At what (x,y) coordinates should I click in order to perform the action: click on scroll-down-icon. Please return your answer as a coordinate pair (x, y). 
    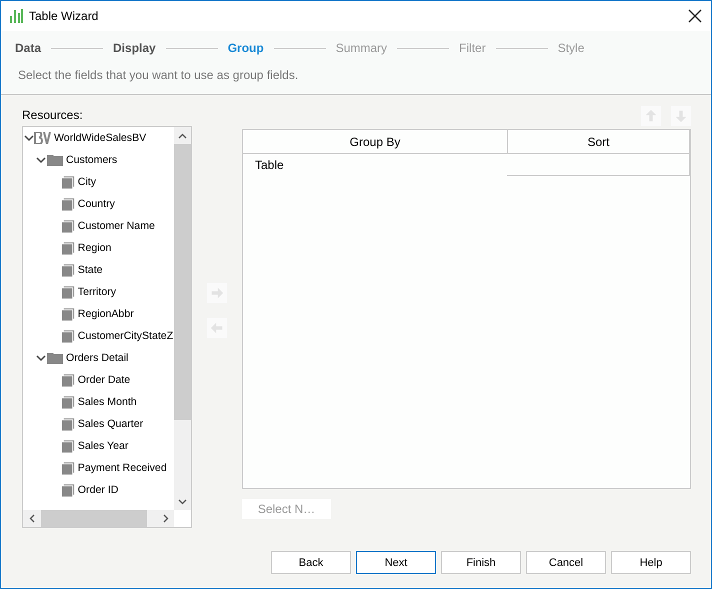
    Looking at the image, I should click on (182, 501).